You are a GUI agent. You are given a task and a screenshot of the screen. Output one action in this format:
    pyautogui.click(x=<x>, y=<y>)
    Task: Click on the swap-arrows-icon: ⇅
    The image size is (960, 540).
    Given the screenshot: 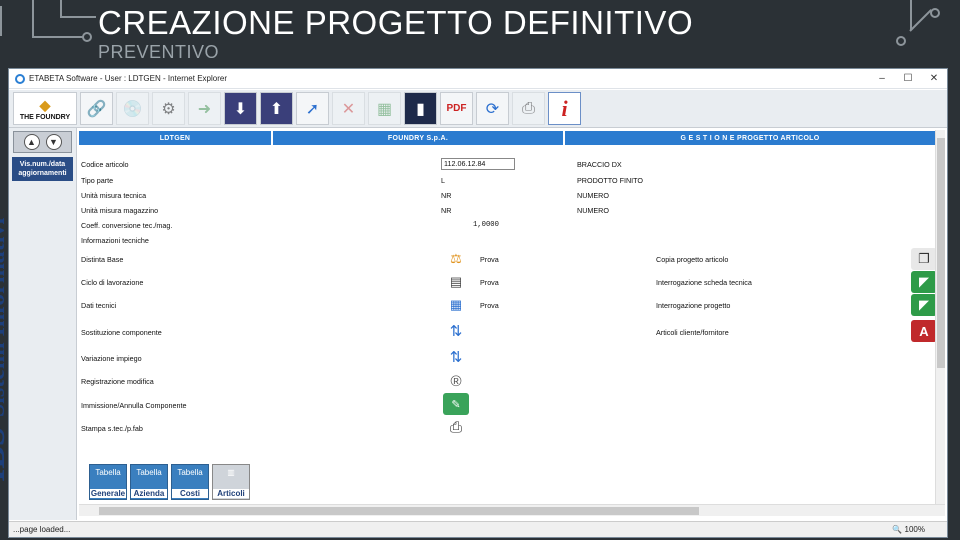 What is the action you would take?
    pyautogui.click(x=456, y=331)
    